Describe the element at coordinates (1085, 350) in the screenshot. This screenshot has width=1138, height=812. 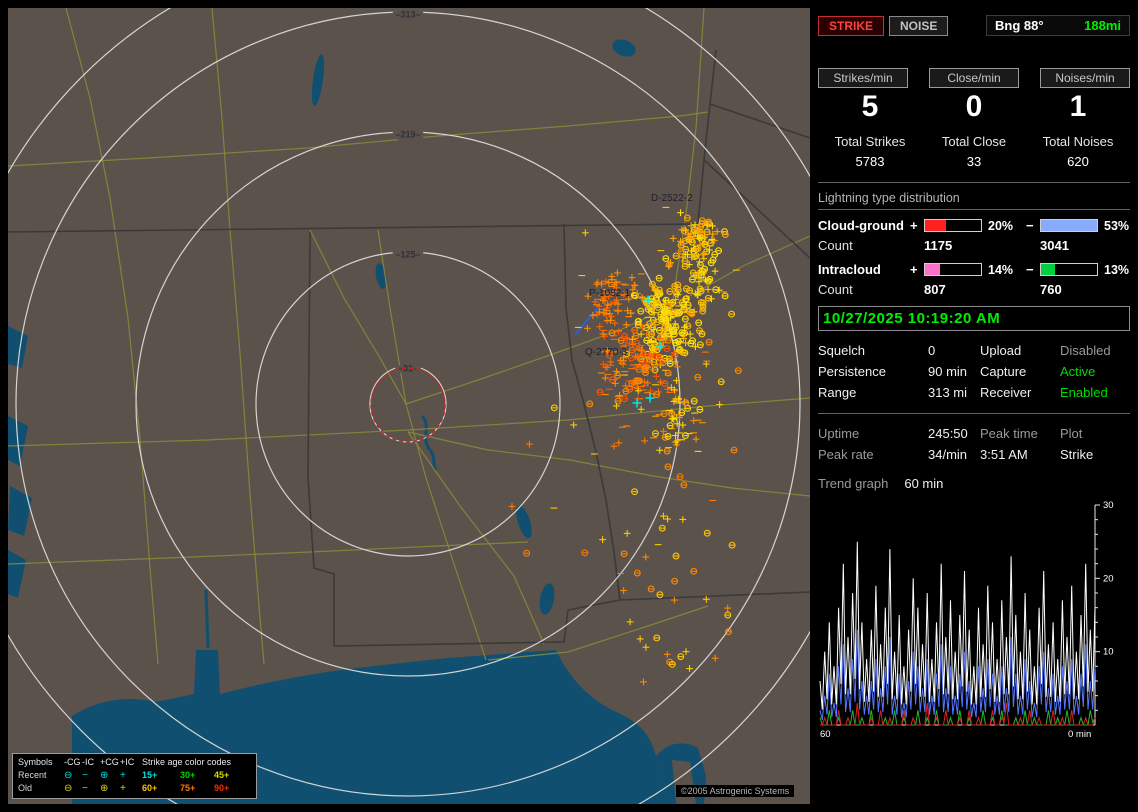
I see `upload-status: Disabled` at that location.